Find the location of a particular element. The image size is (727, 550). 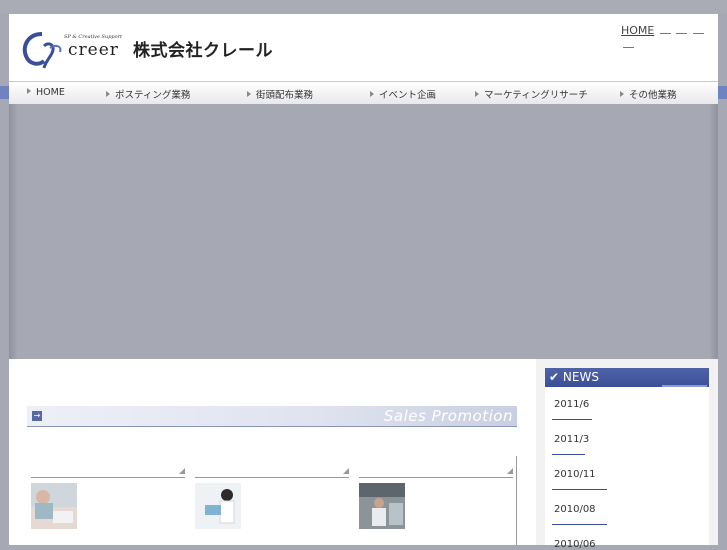

arrow-box-icon: → is located at coordinates (37, 416).